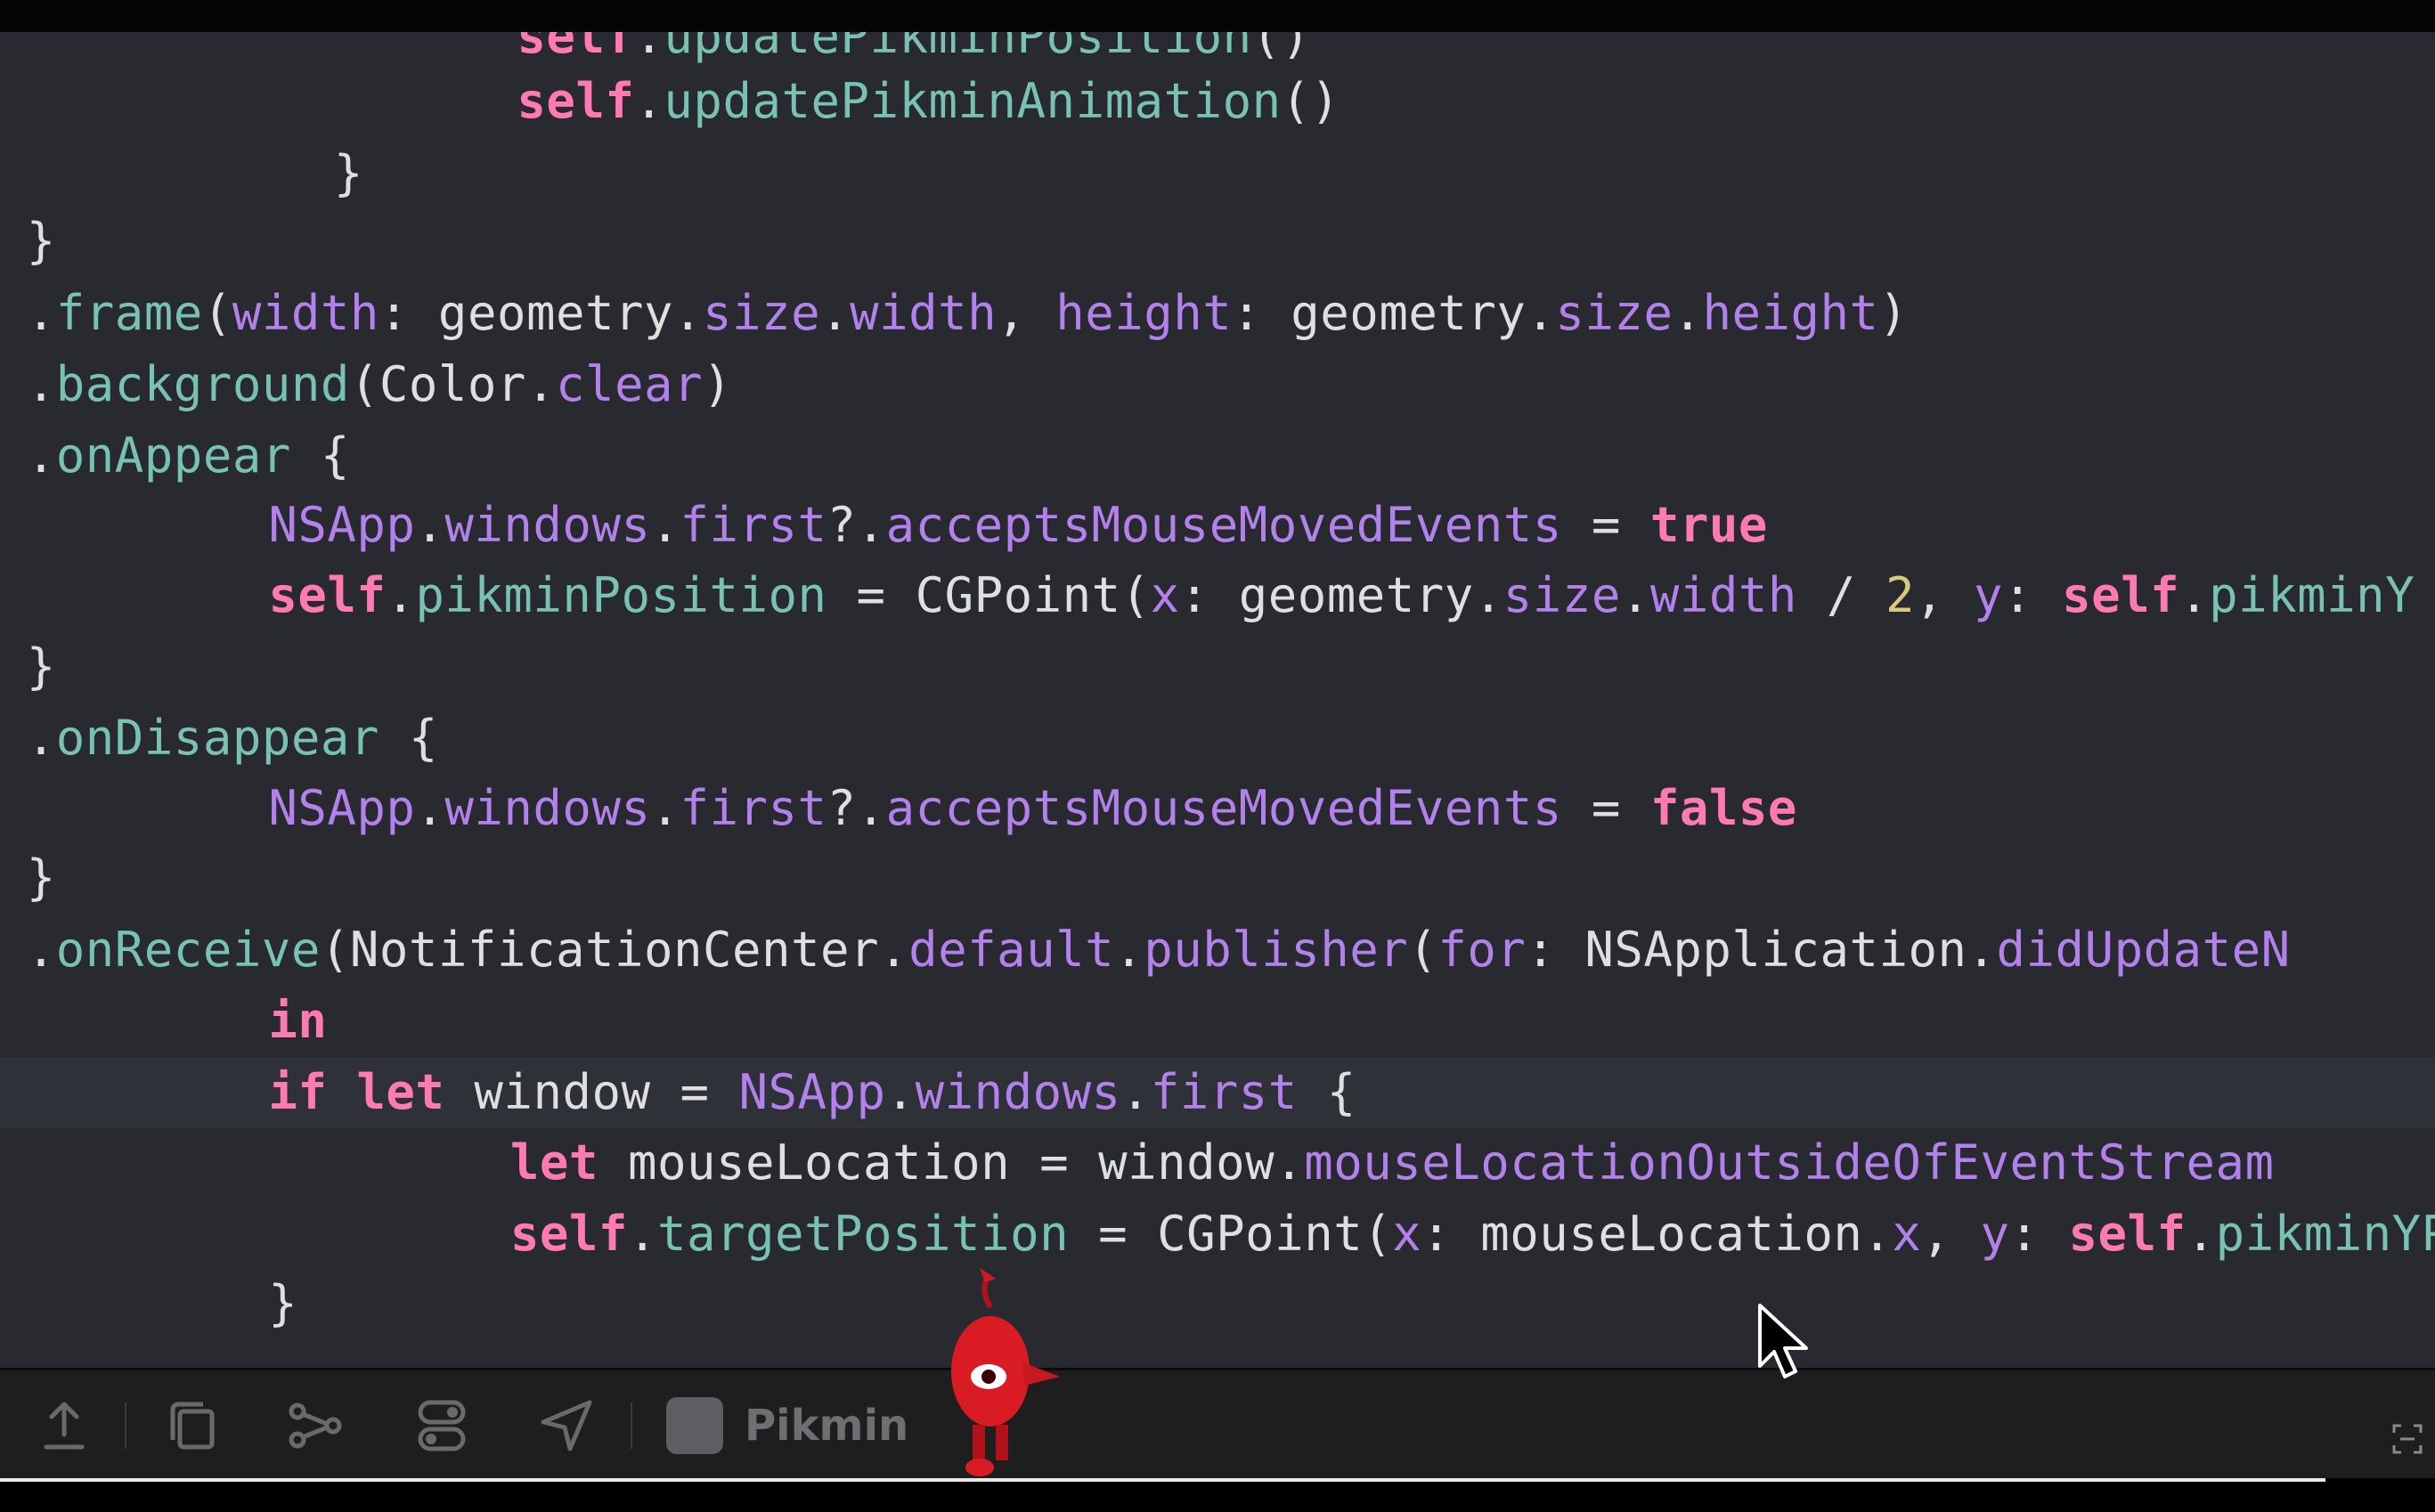 The width and height of the screenshot is (2435, 1512). I want to click on code-token: first, so click(753, 807).